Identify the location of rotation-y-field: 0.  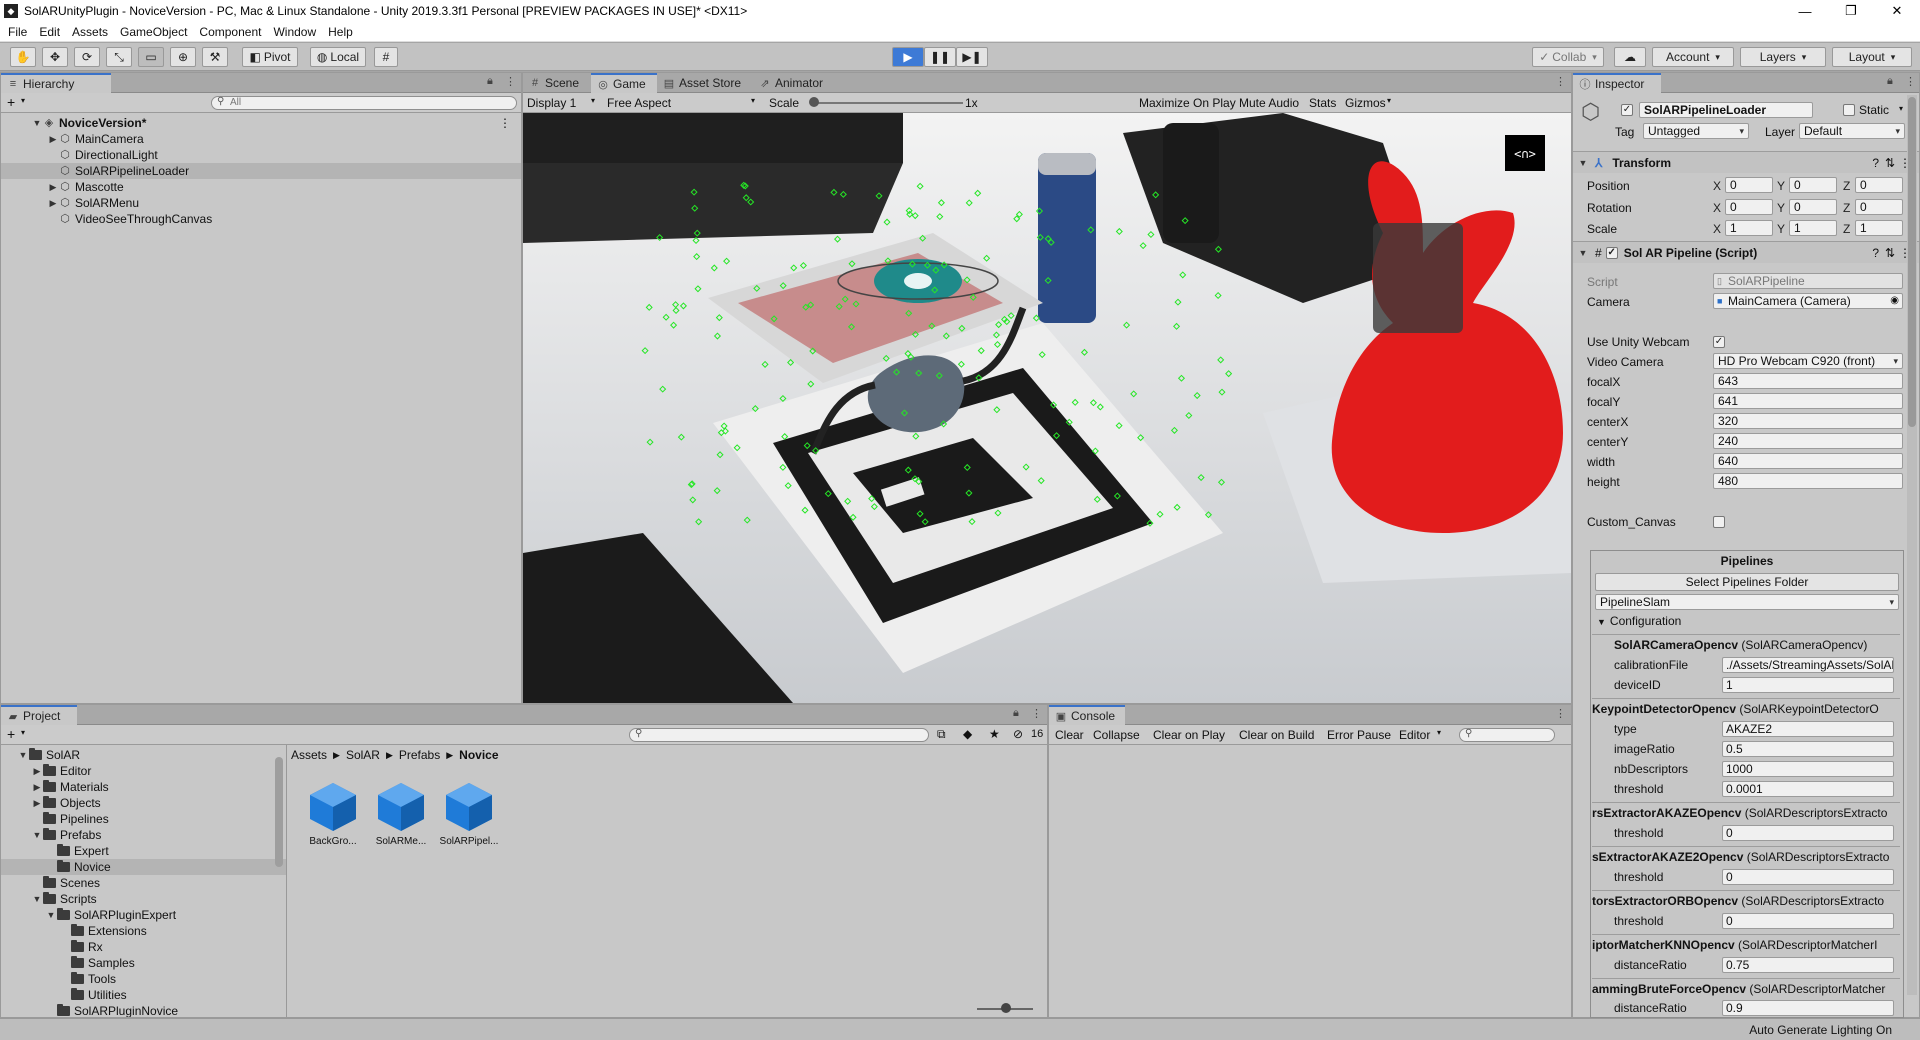
(1813, 207).